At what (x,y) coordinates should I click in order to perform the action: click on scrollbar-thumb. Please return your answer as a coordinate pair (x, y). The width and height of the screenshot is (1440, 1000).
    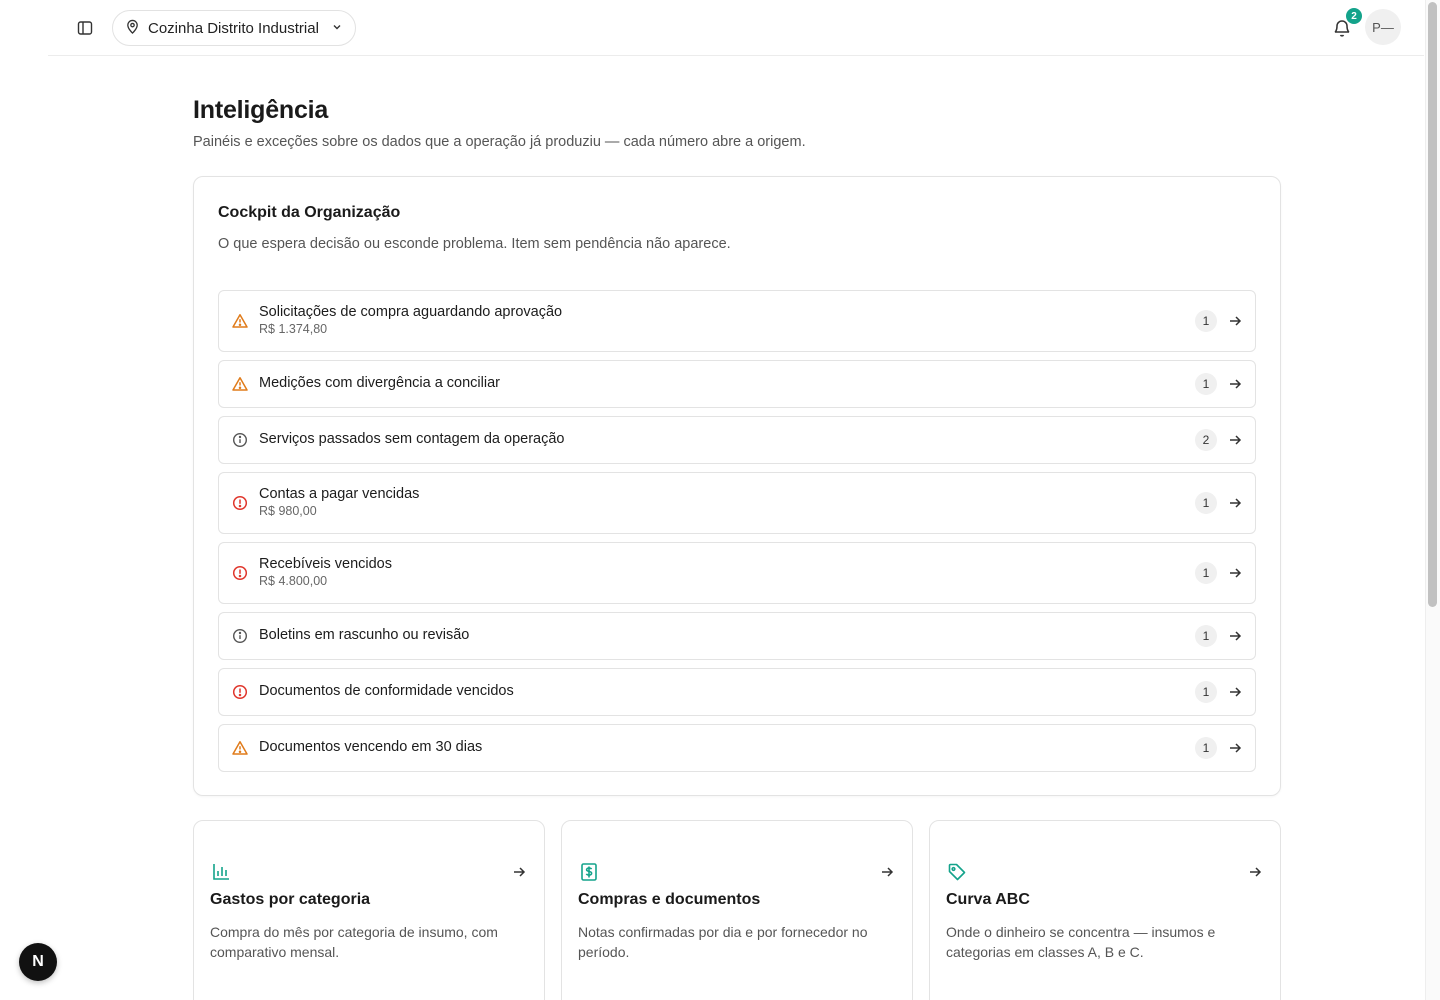
    Looking at the image, I should click on (1432, 304).